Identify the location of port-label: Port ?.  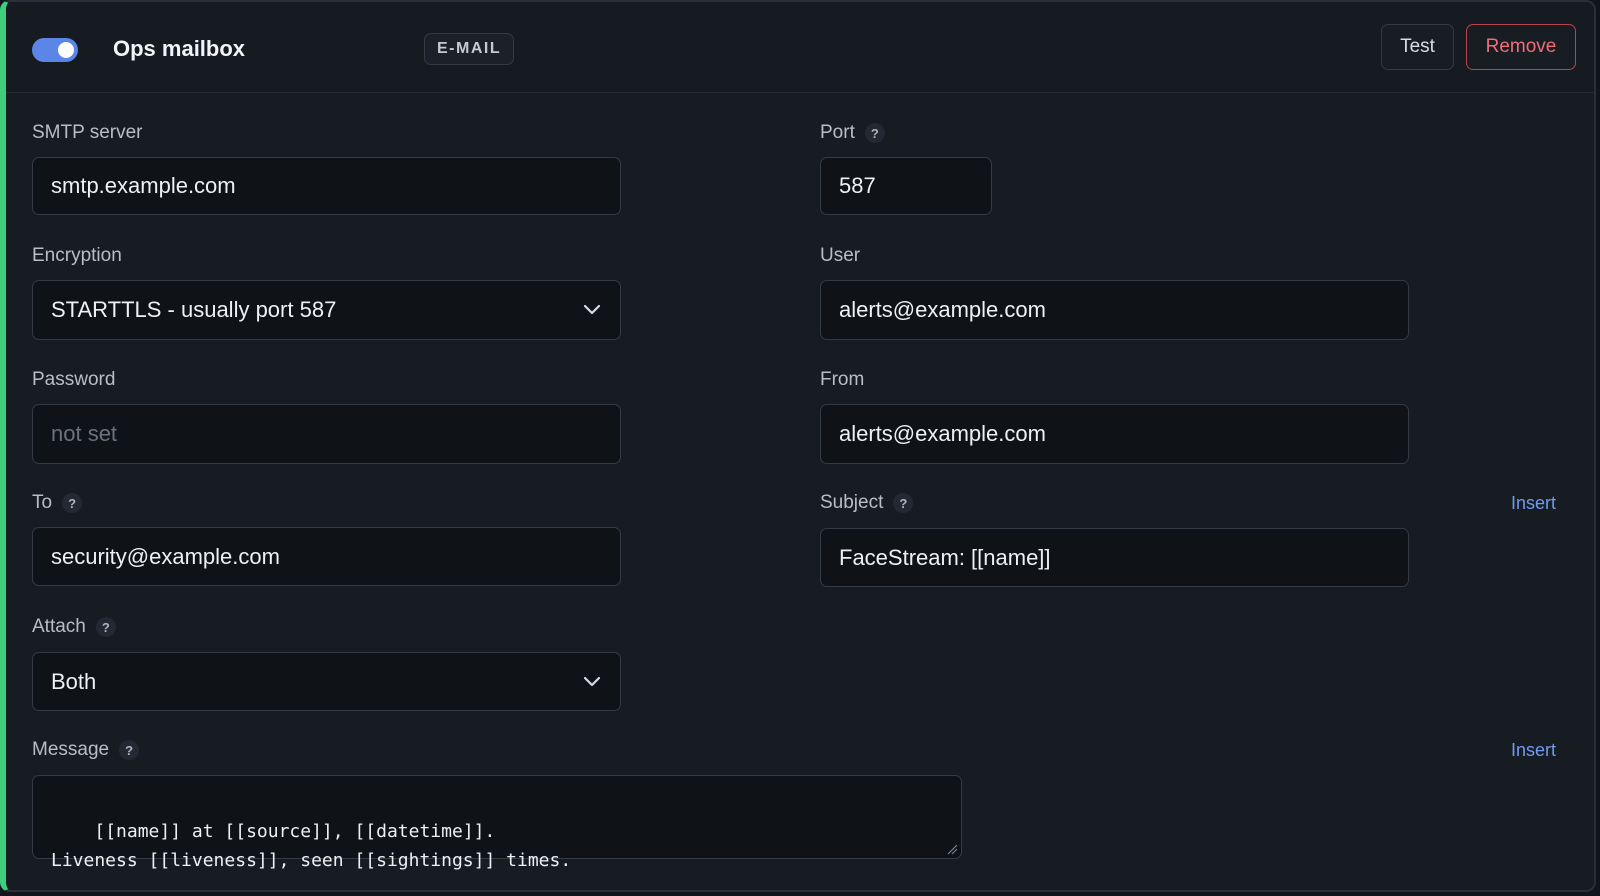
(852, 133).